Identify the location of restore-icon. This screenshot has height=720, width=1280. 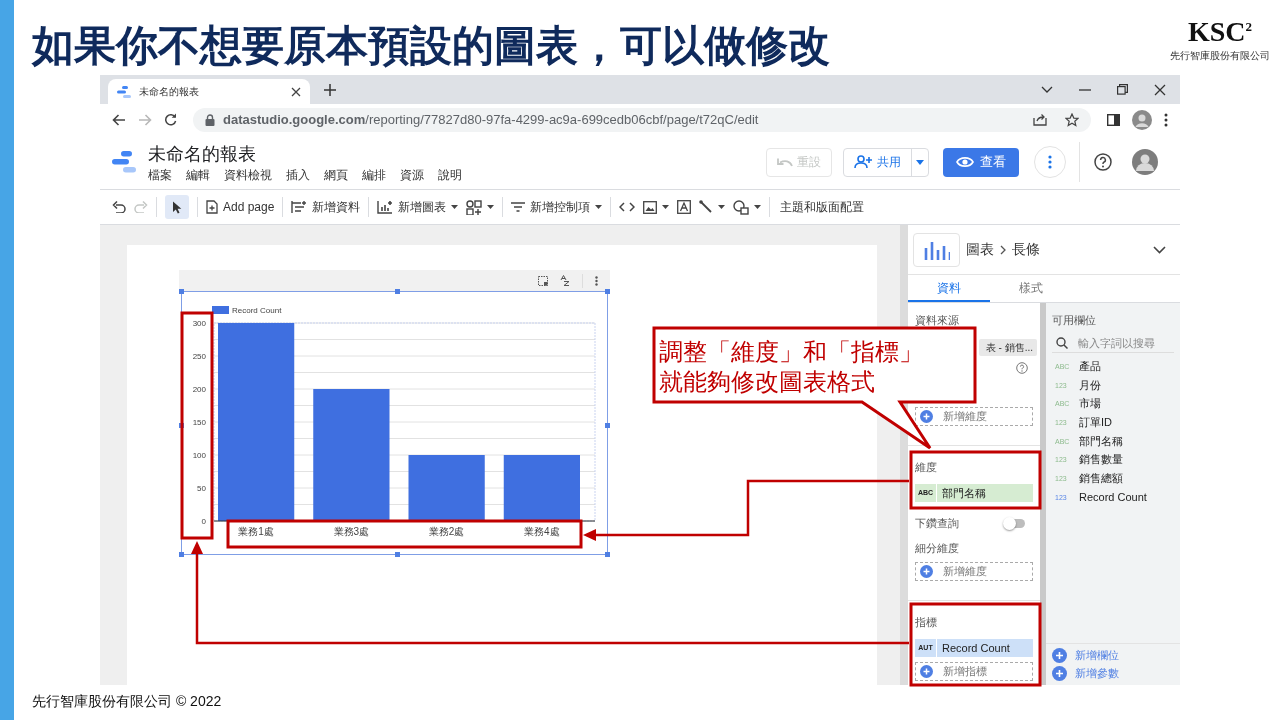
(1122, 89).